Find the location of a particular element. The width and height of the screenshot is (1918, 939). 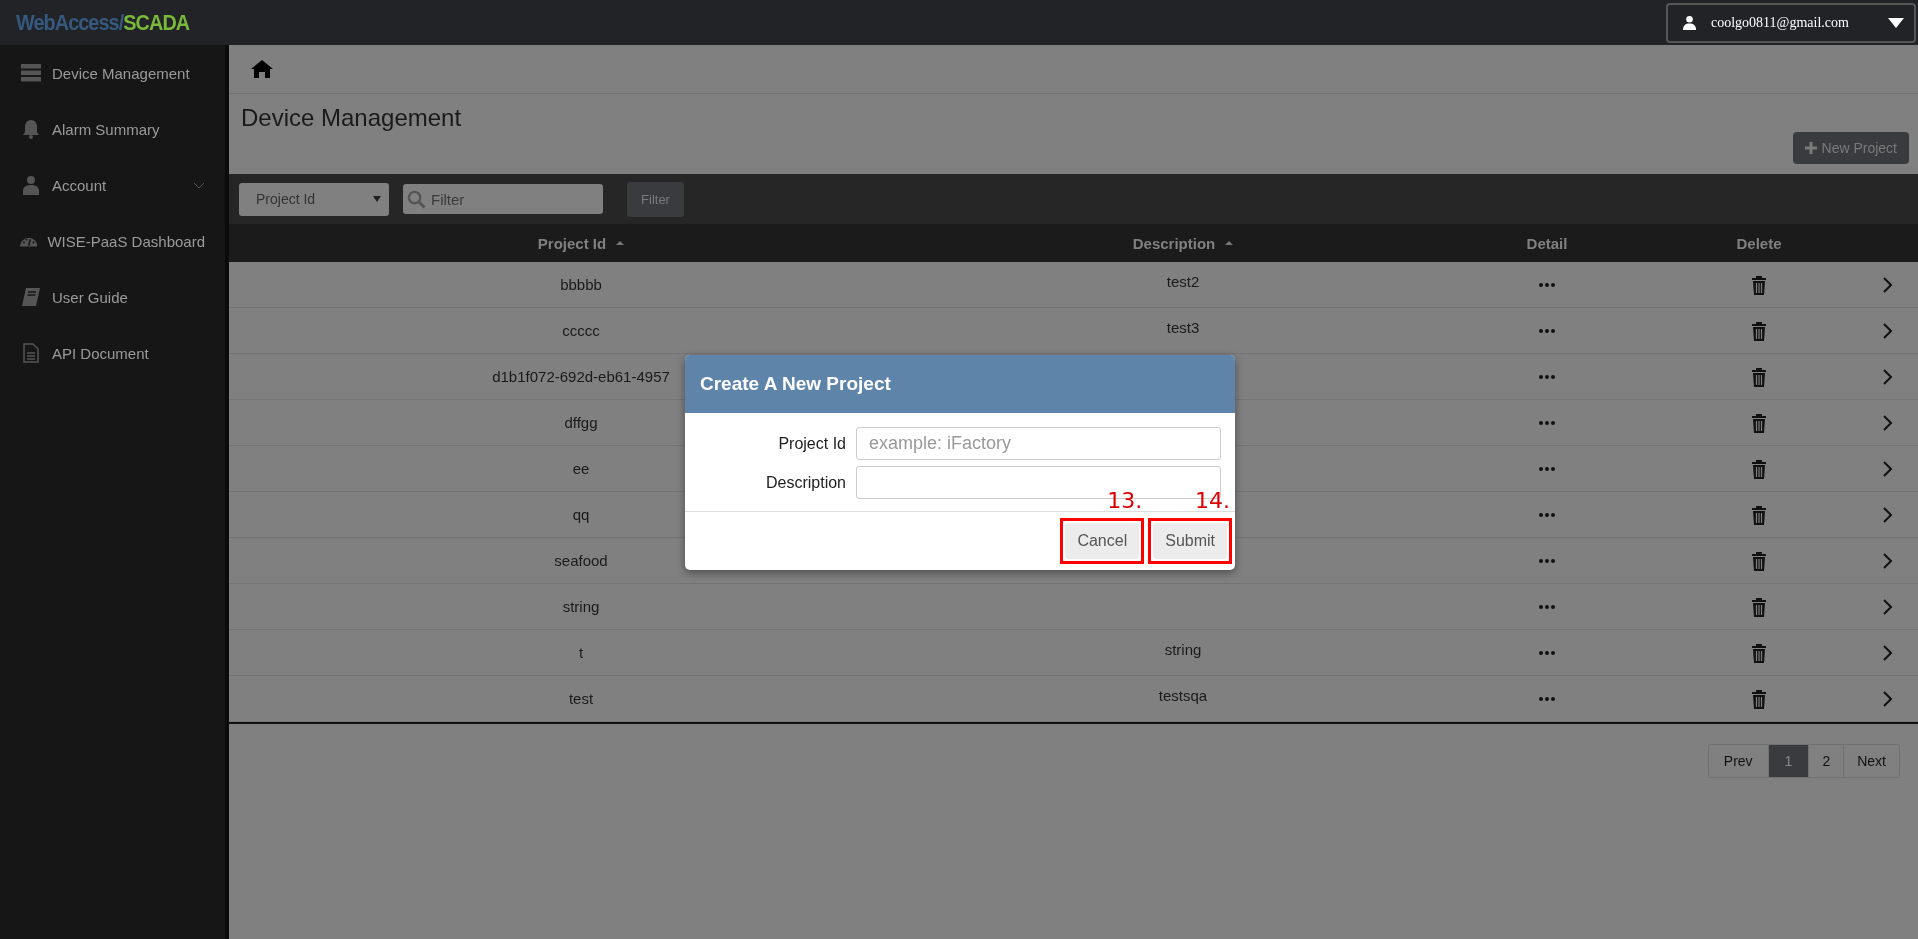

dialog-button: Submit is located at coordinates (1190, 541).